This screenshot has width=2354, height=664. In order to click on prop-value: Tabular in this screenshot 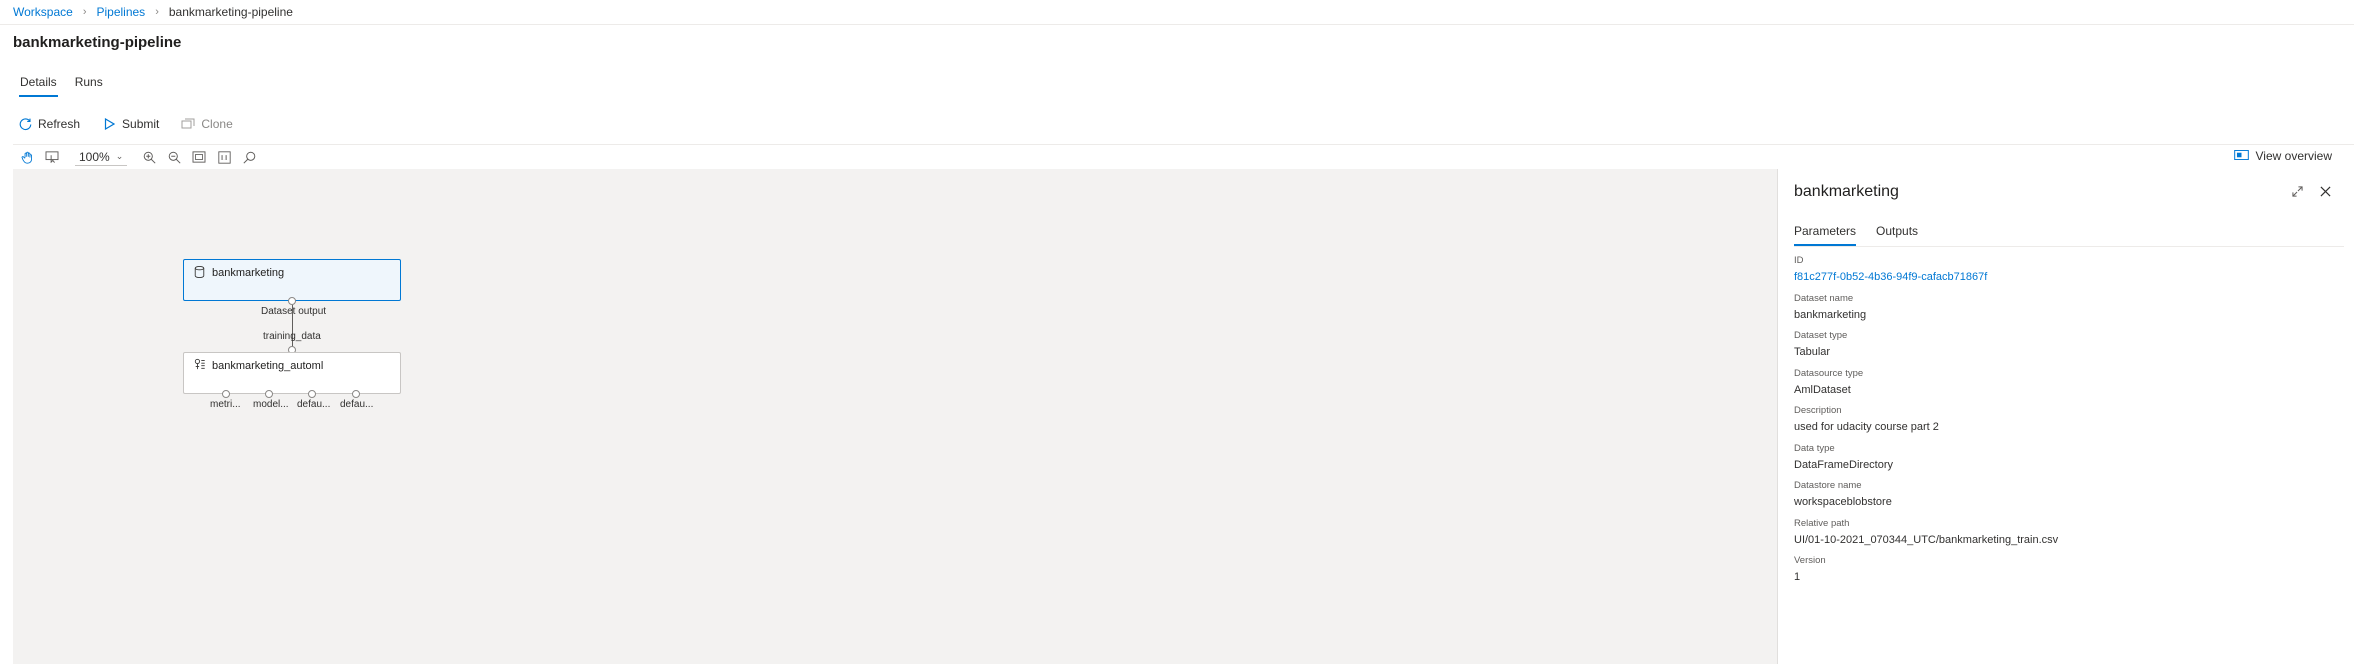, I will do `click(1812, 352)`.